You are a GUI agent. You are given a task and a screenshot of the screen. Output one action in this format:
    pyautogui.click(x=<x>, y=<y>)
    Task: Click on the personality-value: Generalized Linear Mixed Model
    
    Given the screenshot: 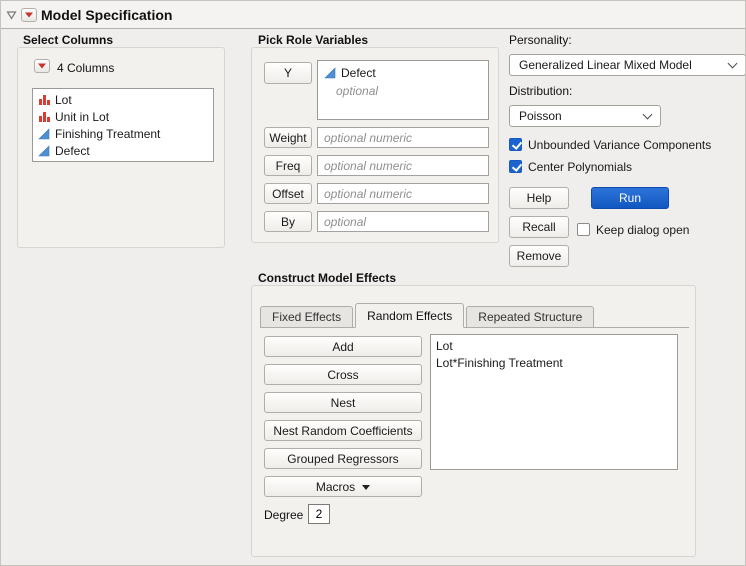 What is the action you would take?
    pyautogui.click(x=605, y=65)
    